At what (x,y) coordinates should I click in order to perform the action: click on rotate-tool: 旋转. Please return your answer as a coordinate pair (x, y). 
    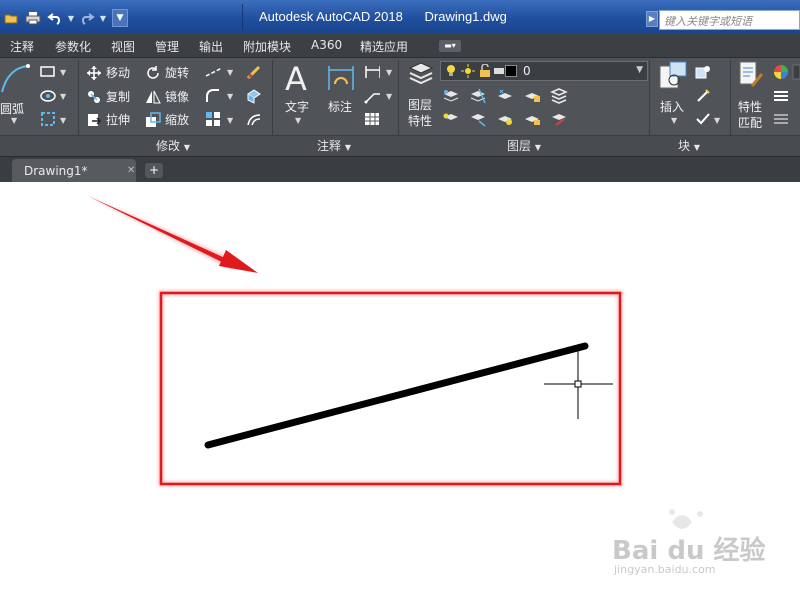
    Looking at the image, I should click on (167, 72).